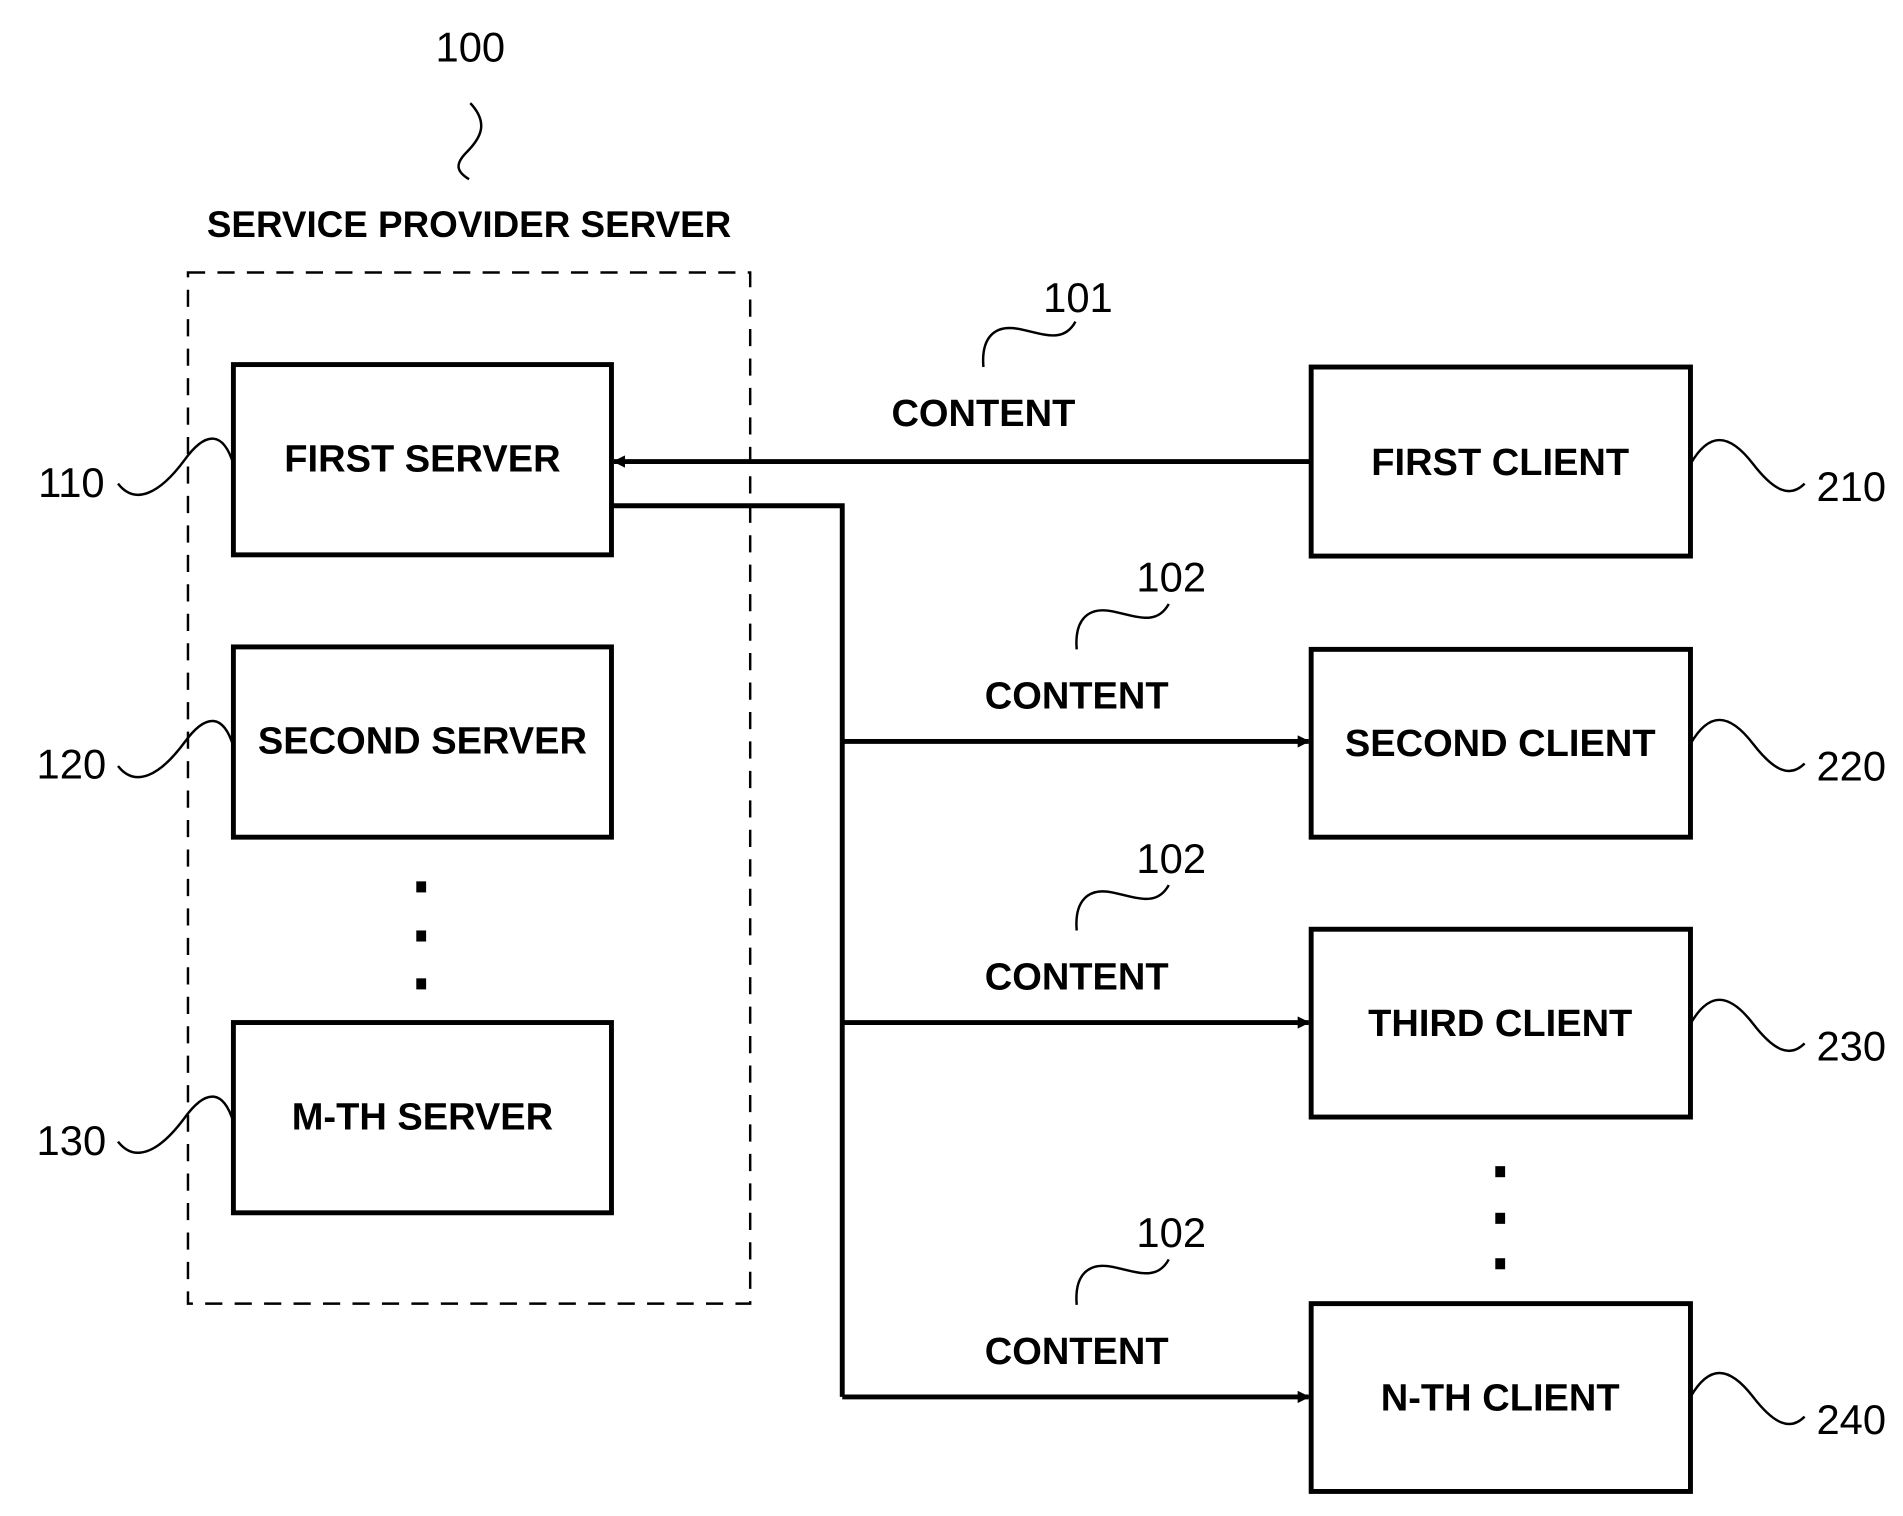 The width and height of the screenshot is (1903, 1516). I want to click on group-title: SERVICE PROVIDER SERVER, so click(469, 224).